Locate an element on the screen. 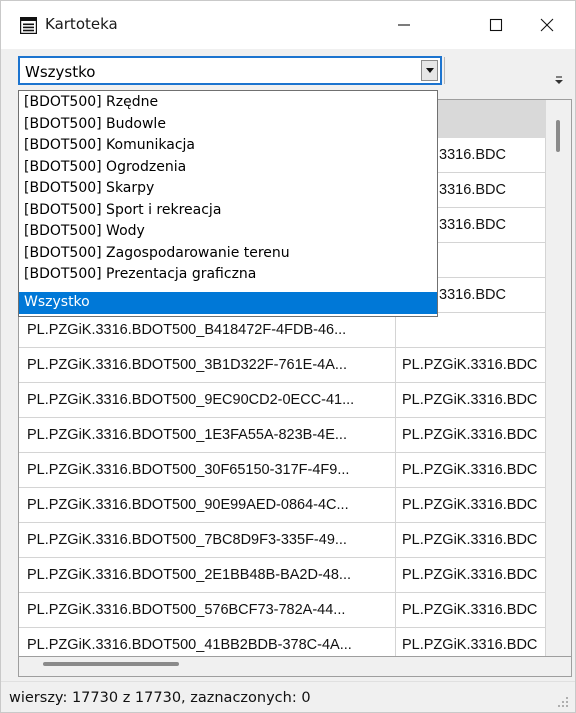 This screenshot has width=576, height=713. filter-combobox-value: Wszystko is located at coordinates (60, 72).